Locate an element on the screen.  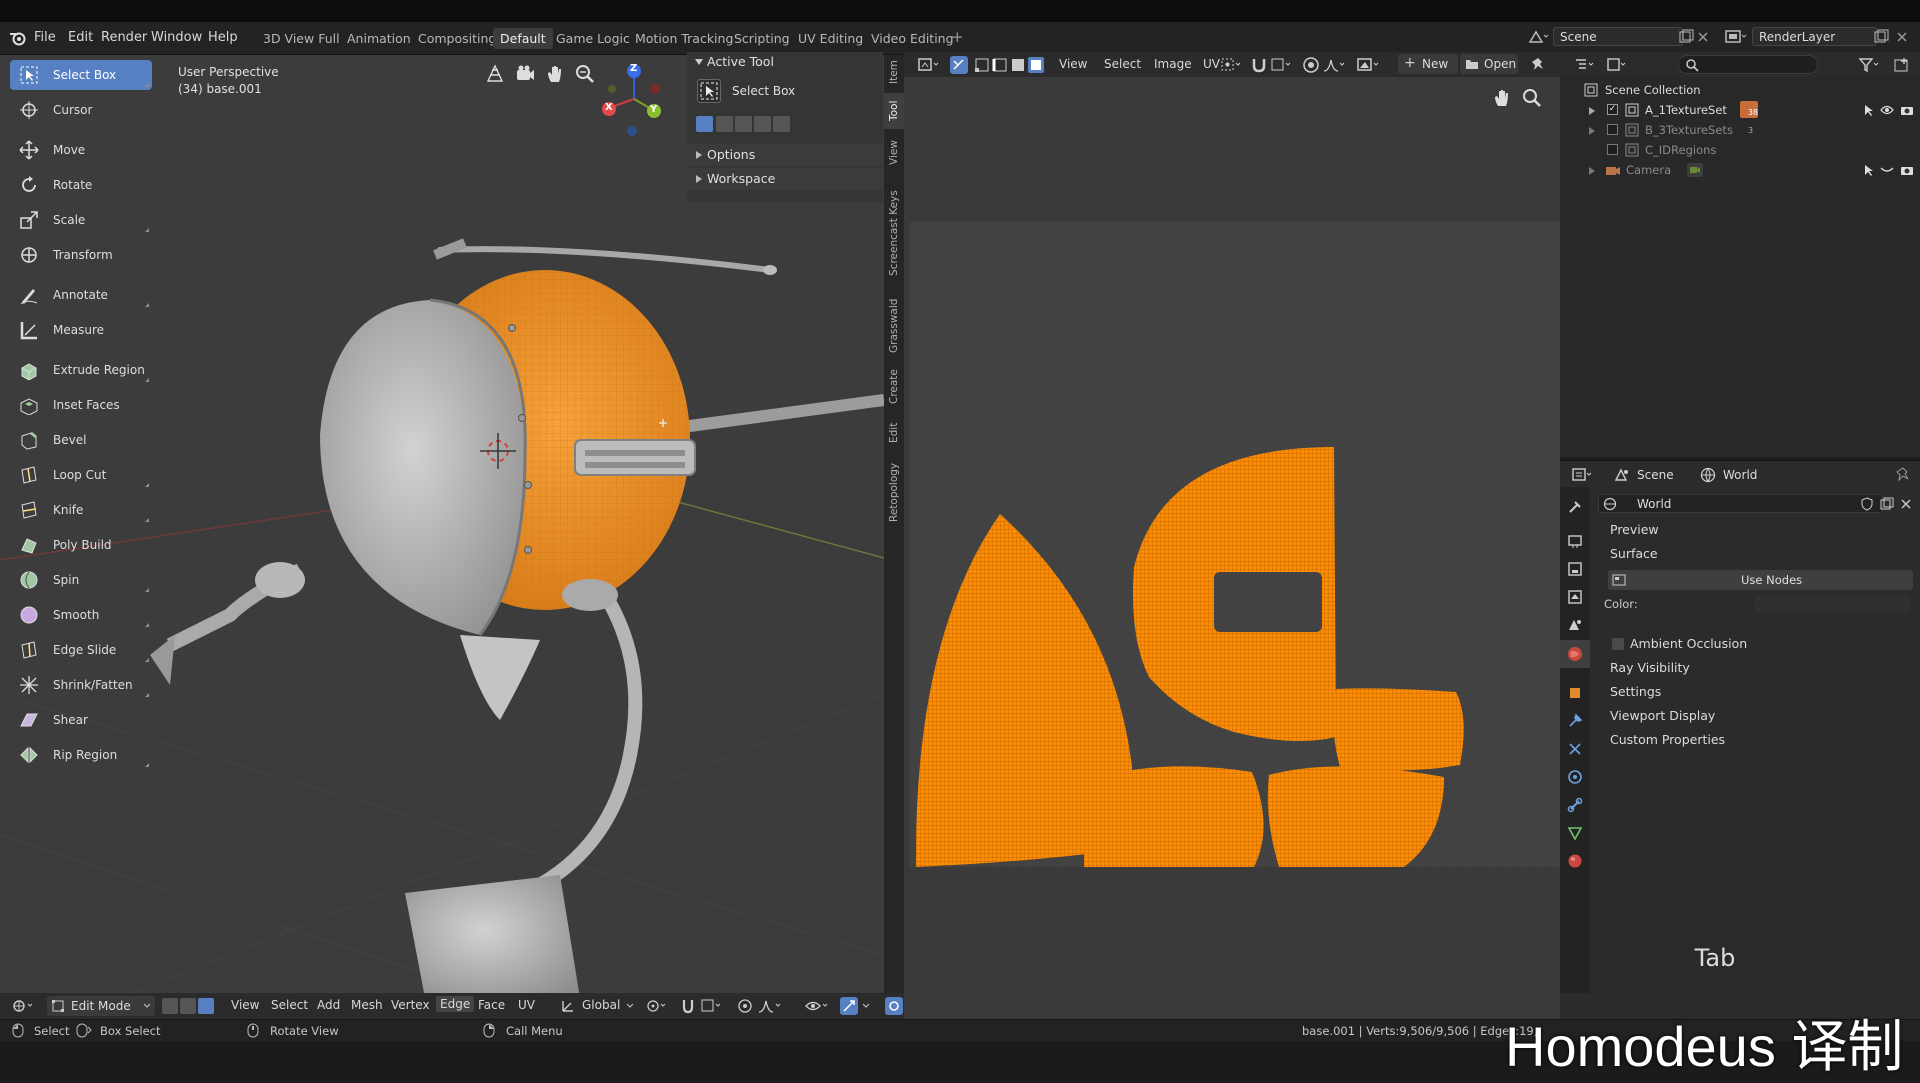
tab-grasswald: Grasswald is located at coordinates (894, 326).